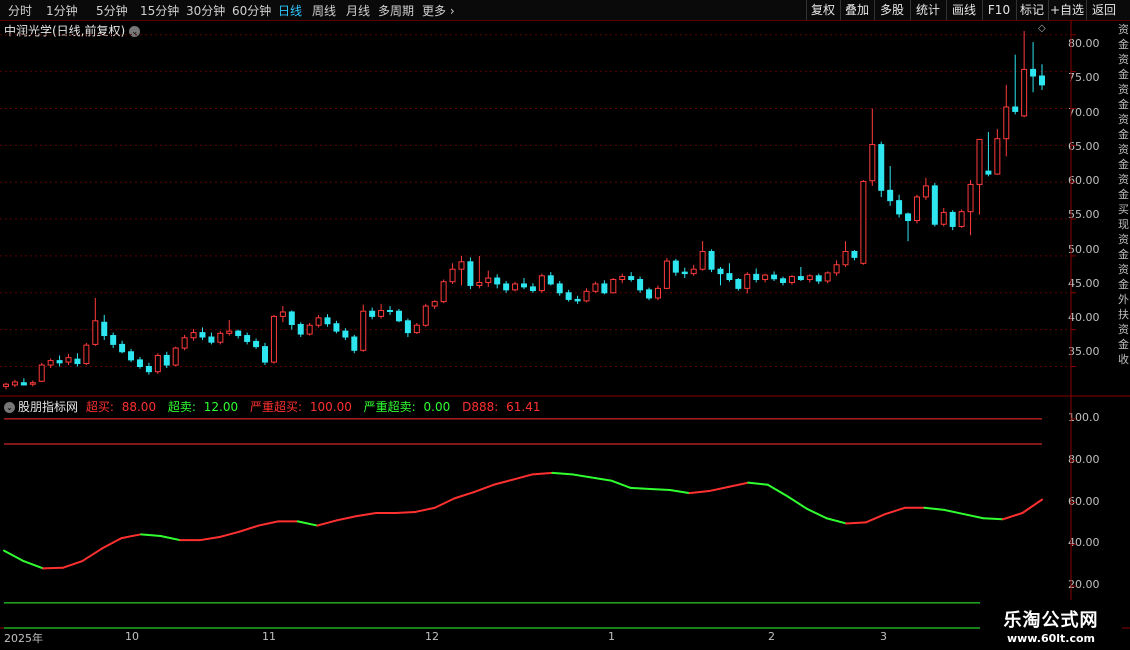 The width and height of the screenshot is (1130, 650). What do you see at coordinates (159, 10) in the screenshot?
I see `timeframe-15min: 15分钟` at bounding box center [159, 10].